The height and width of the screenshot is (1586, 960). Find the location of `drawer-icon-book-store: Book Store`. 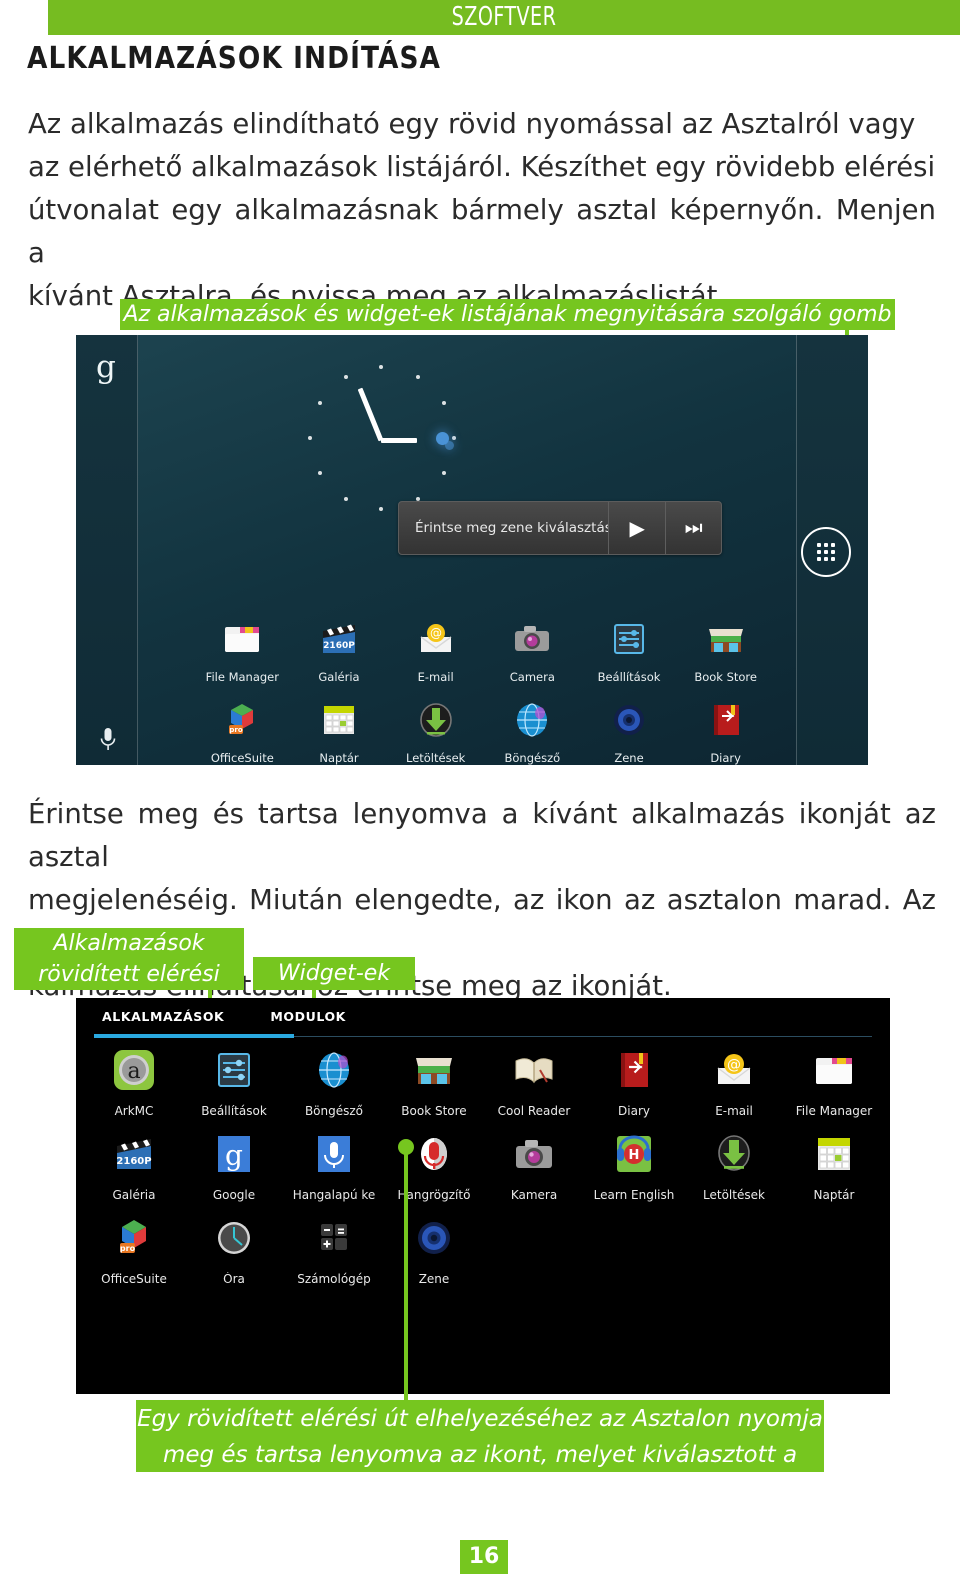

drawer-icon-book-store: Book Store is located at coordinates (434, 1082).